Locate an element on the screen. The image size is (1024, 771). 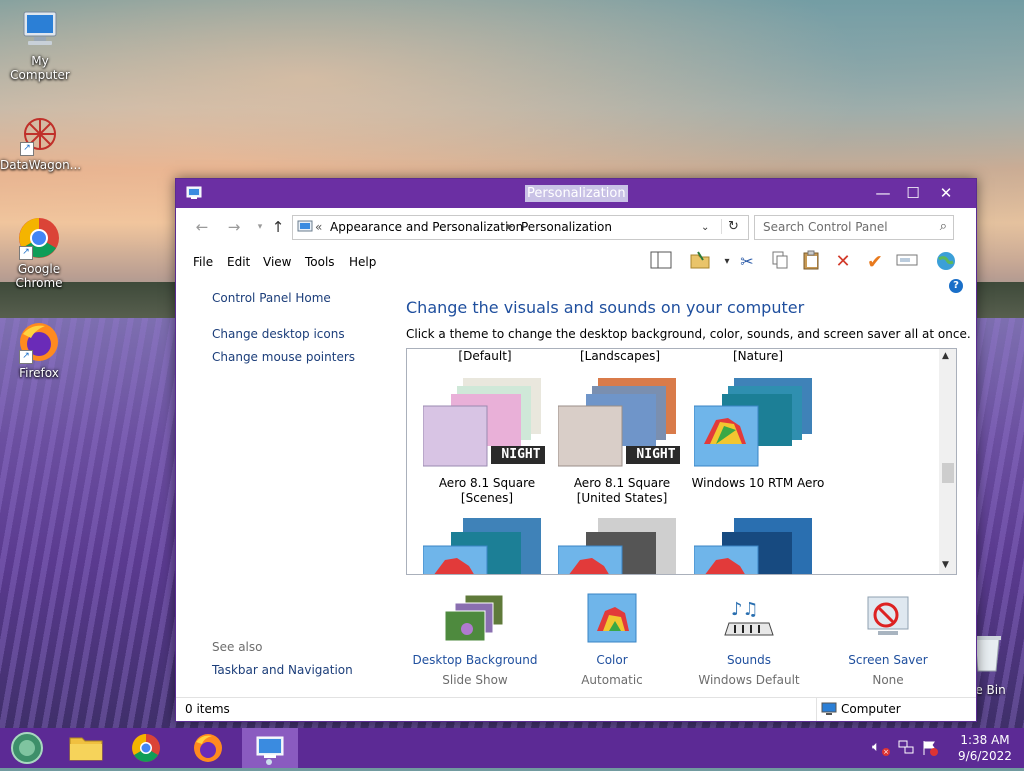
scroll-up-icon: ▲ is located at coordinates (945, 356).